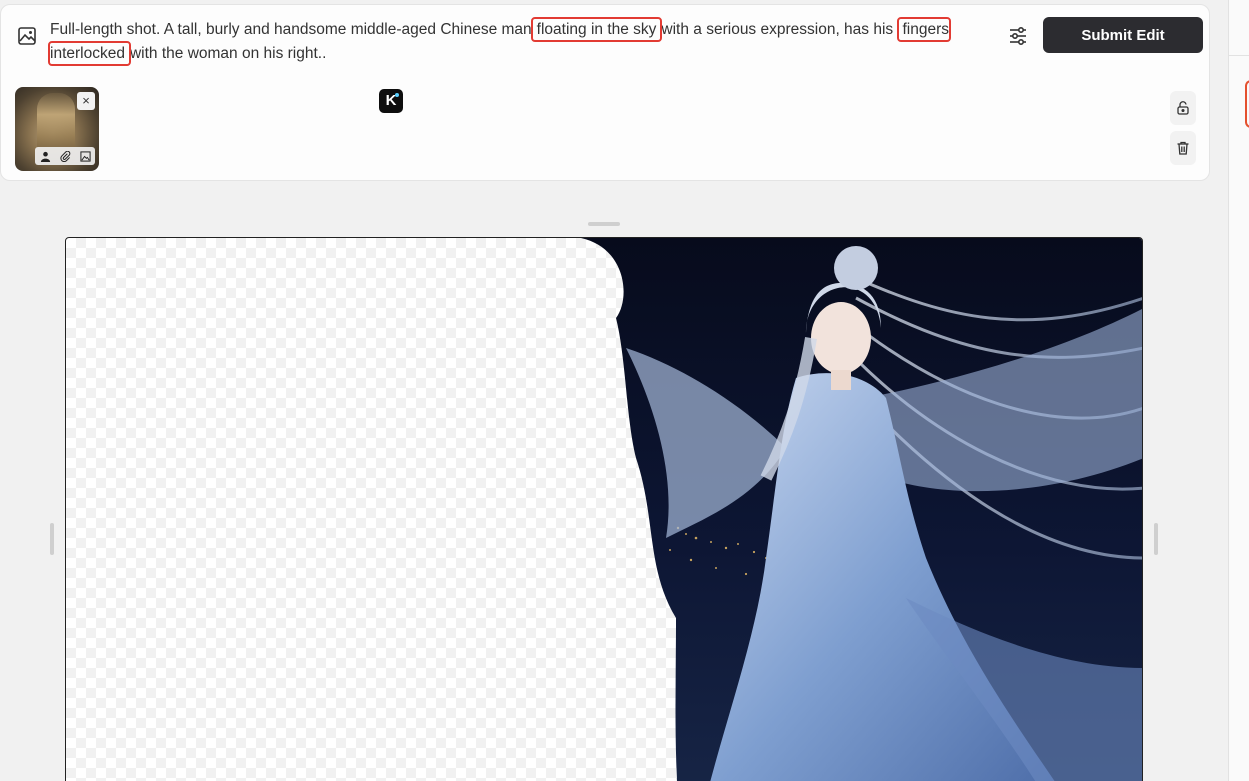 The height and width of the screenshot is (781, 1249). What do you see at coordinates (27, 36) in the screenshot?
I see `image-mode-icon` at bounding box center [27, 36].